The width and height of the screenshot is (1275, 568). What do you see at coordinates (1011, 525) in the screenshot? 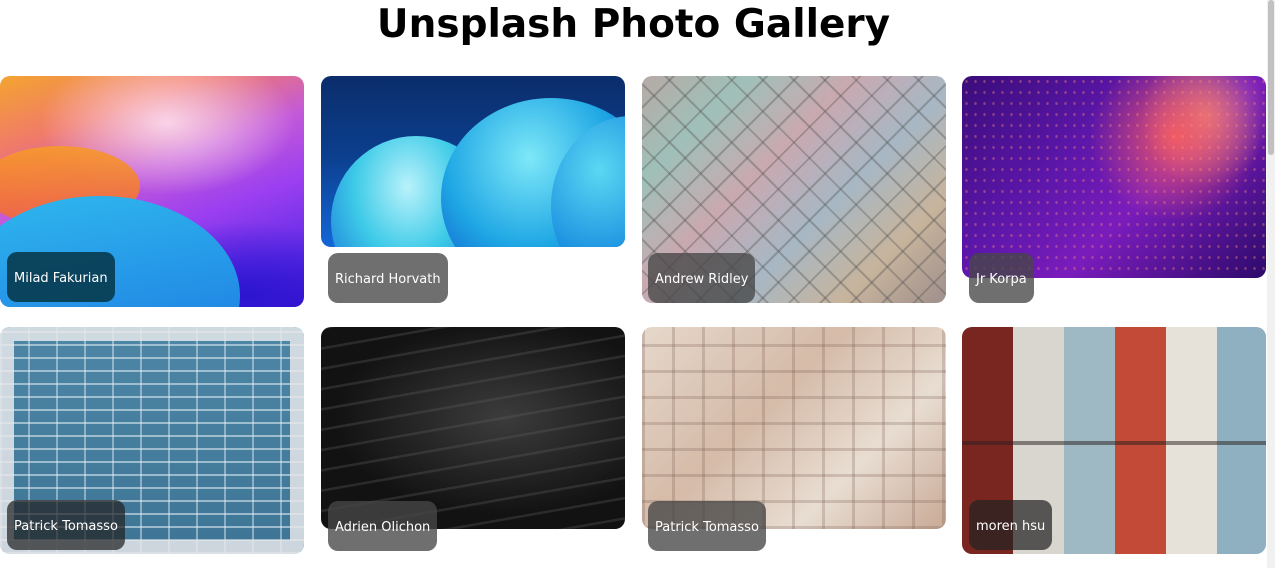
I see `photo-author-label: moren hsu` at bounding box center [1011, 525].